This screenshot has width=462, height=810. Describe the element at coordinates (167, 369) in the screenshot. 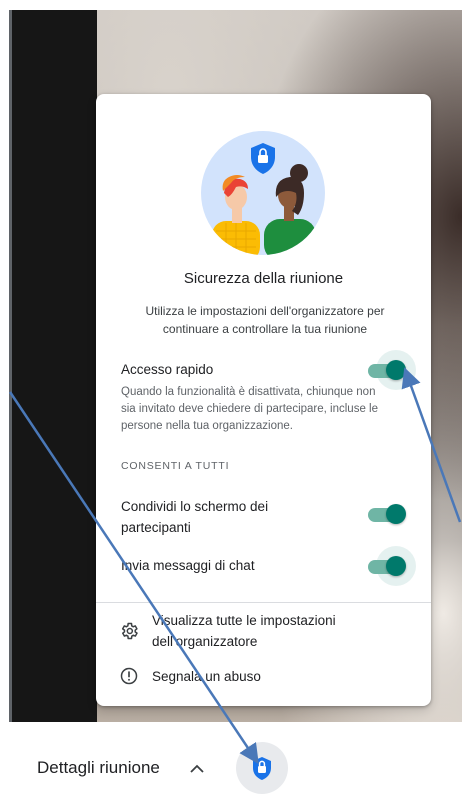

I see `quick-access-label: Accesso rapido` at that location.